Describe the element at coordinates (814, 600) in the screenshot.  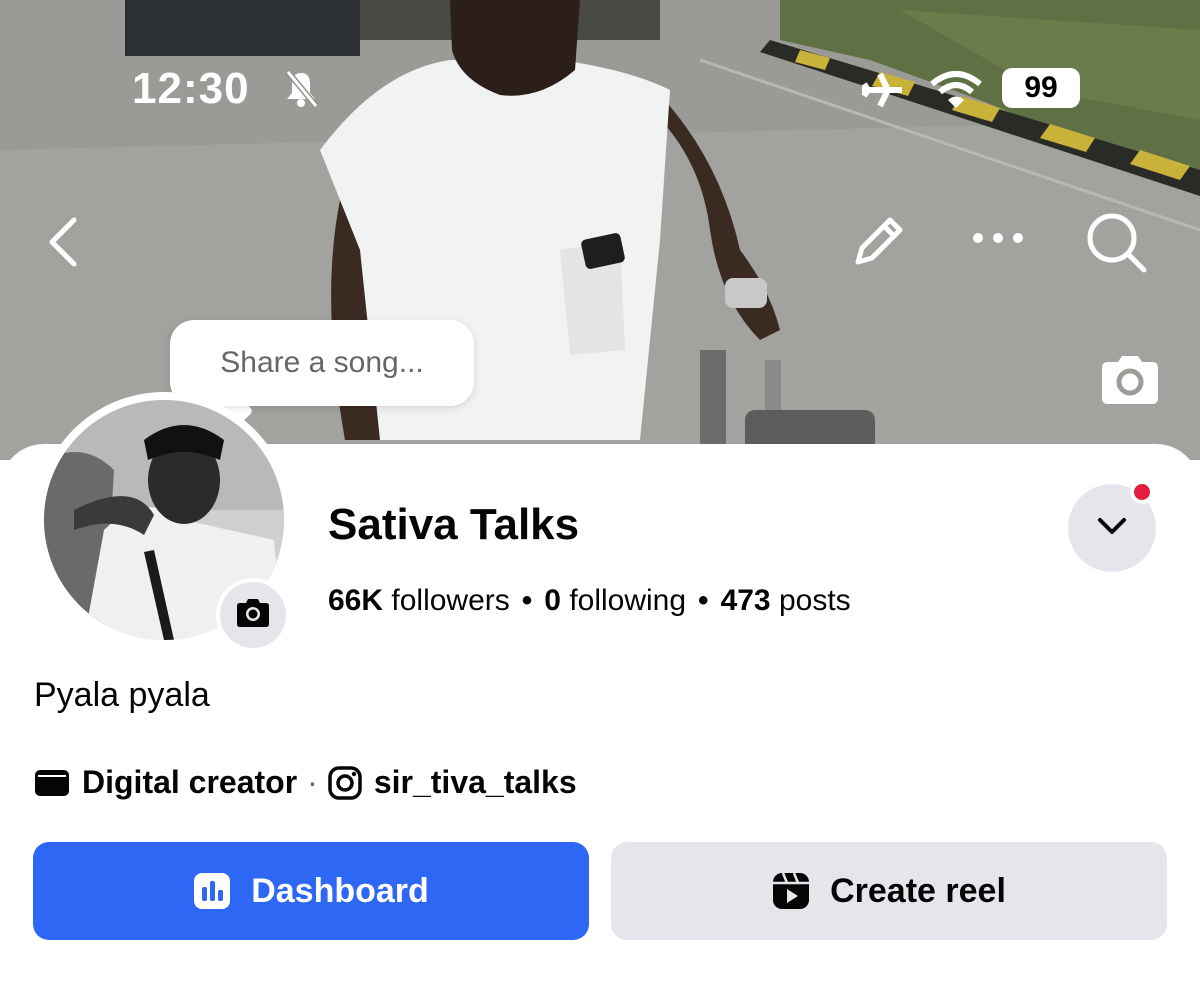
I see `posts-label: posts` at that location.